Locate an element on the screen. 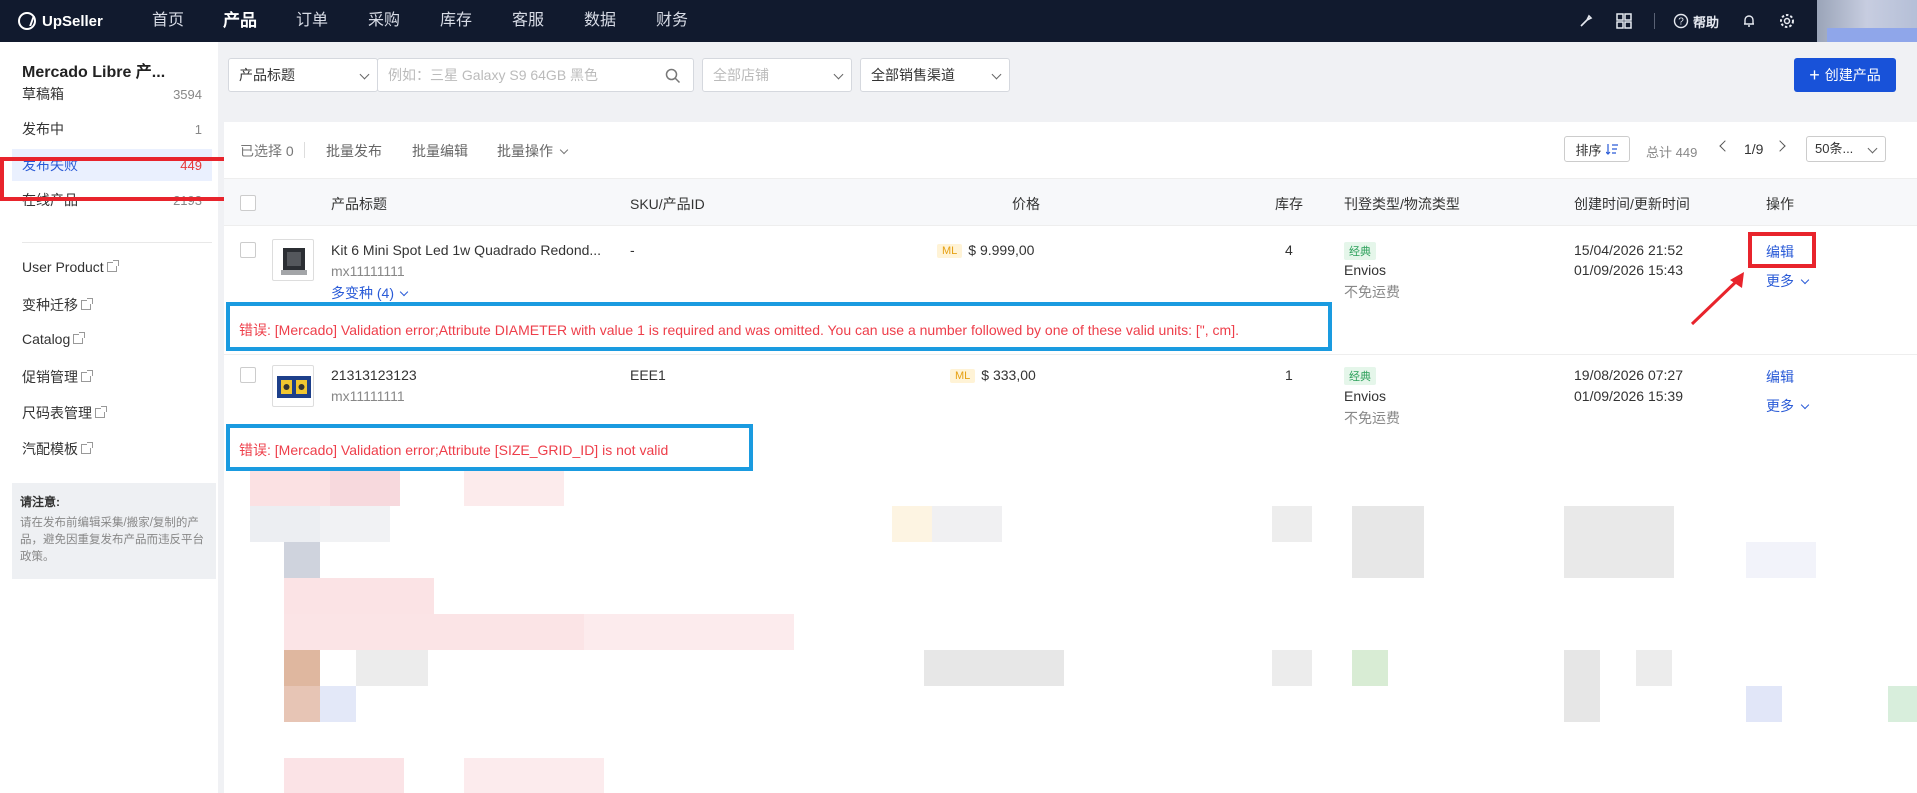  sidebar-item-count: 2193 is located at coordinates (187, 200).